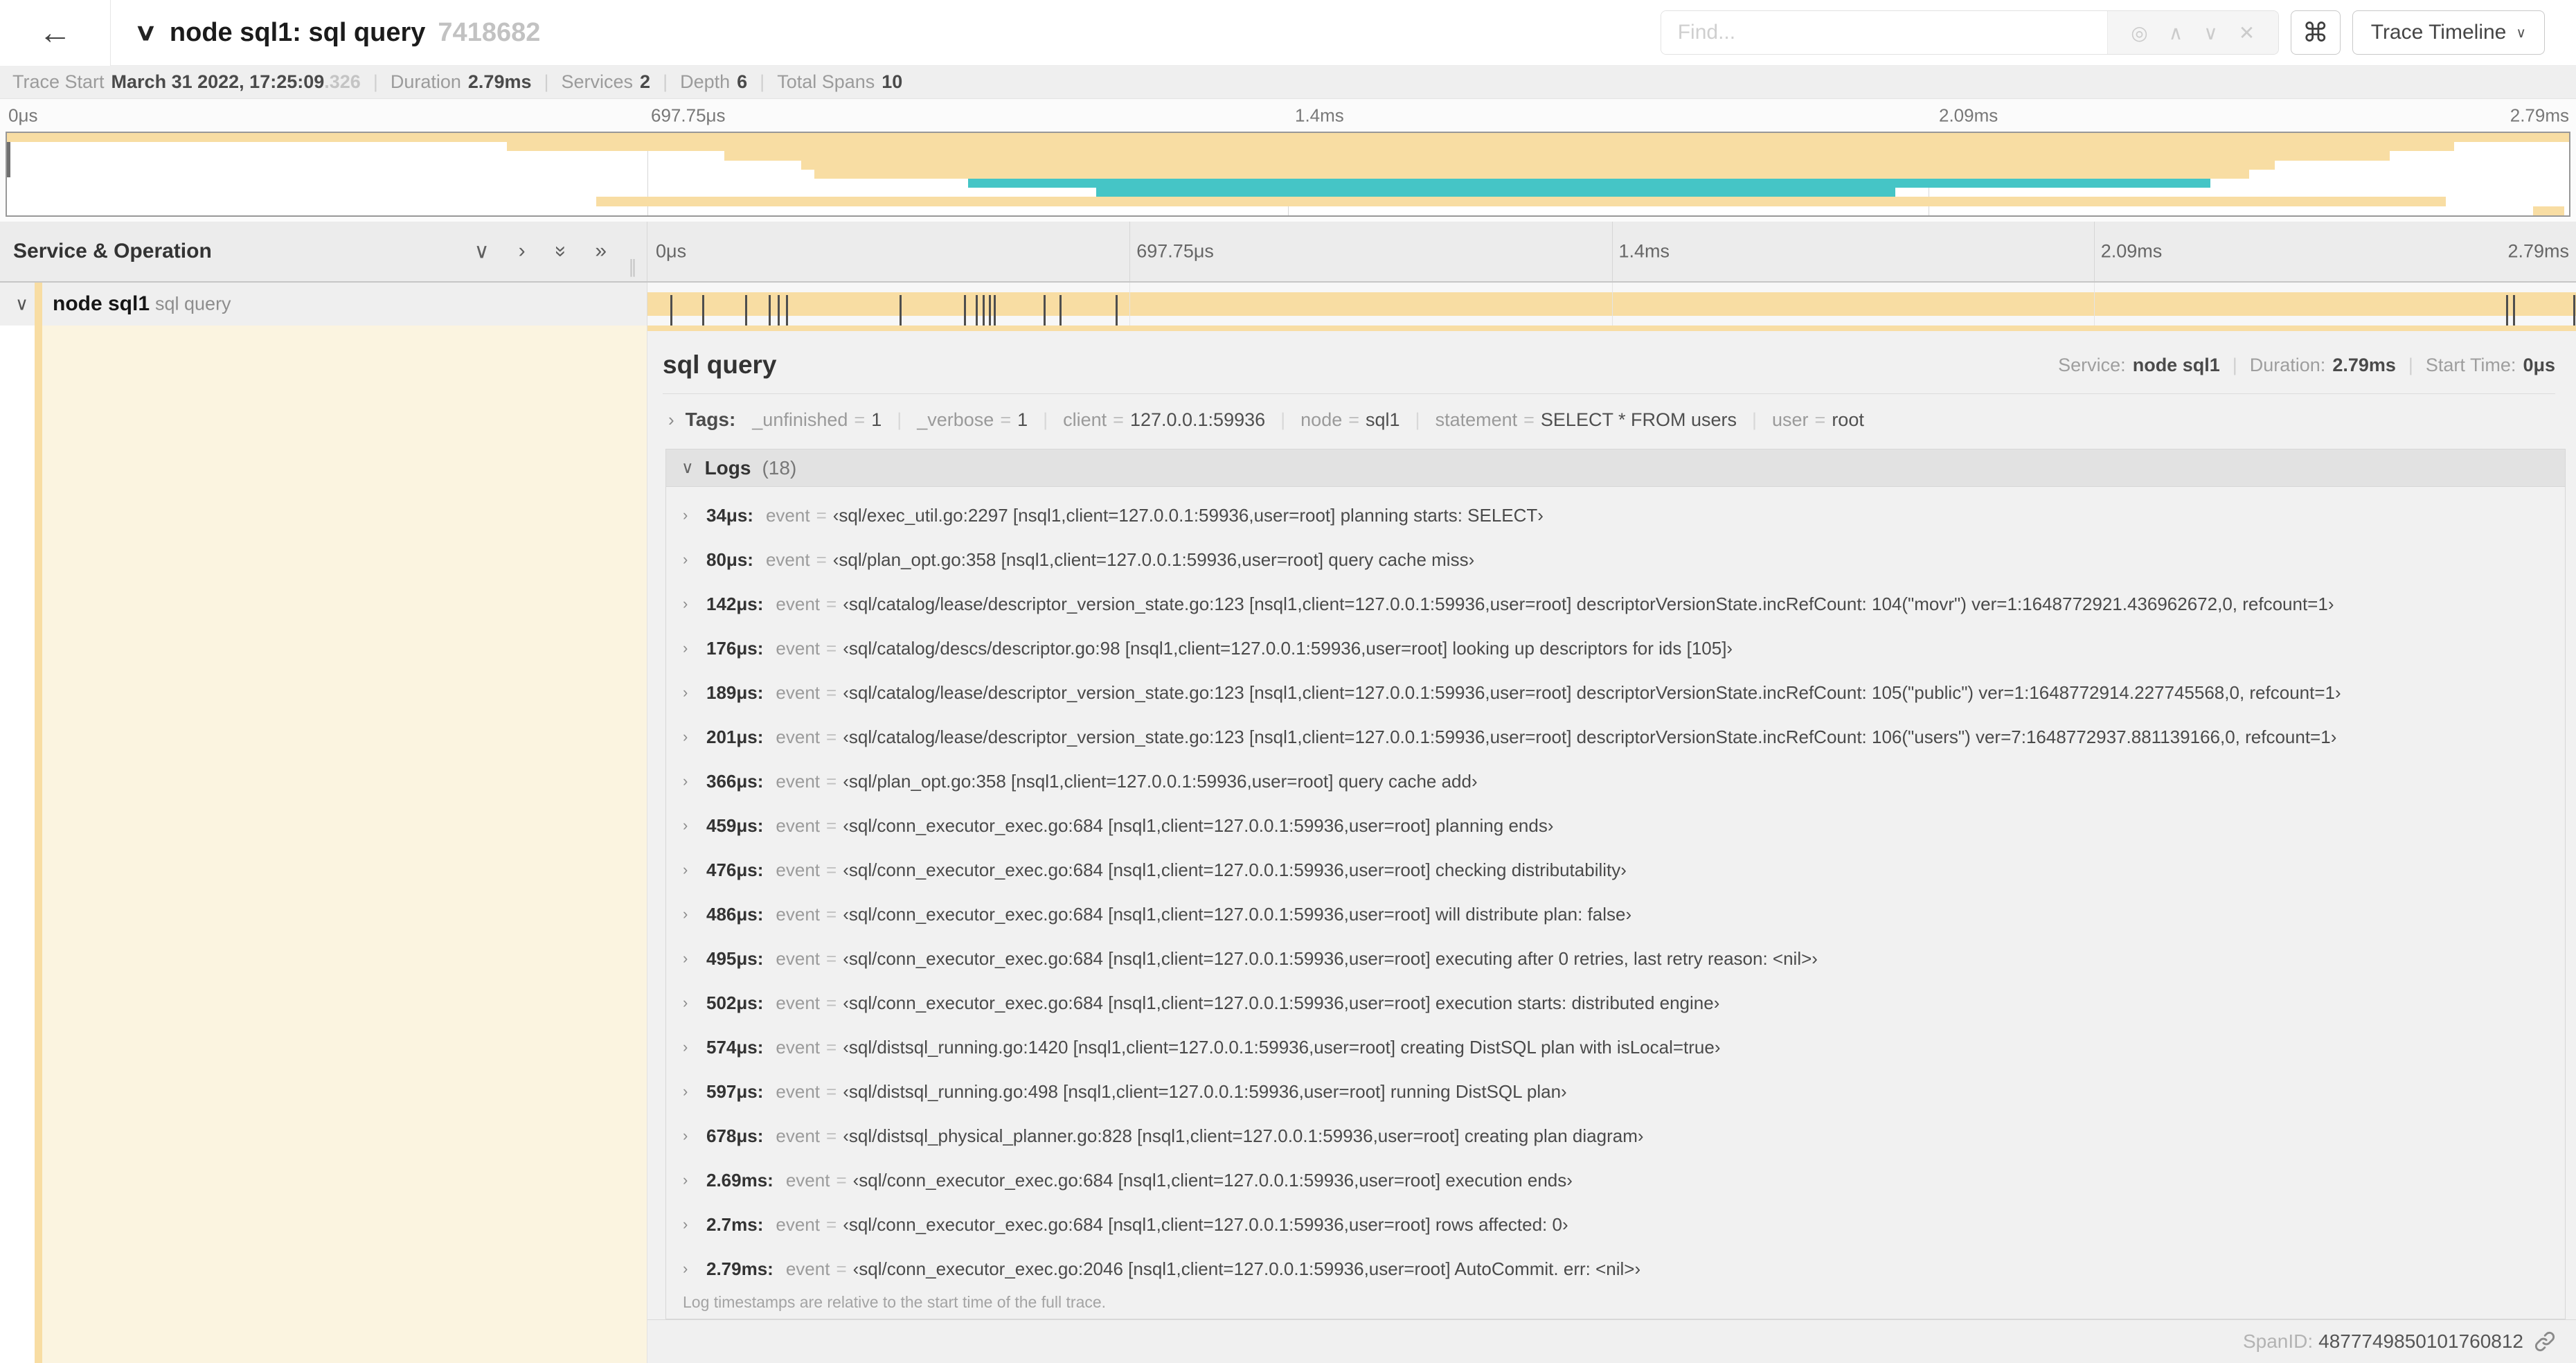 The width and height of the screenshot is (2576, 1363). I want to click on meta-value: node sql1, so click(2176, 364).